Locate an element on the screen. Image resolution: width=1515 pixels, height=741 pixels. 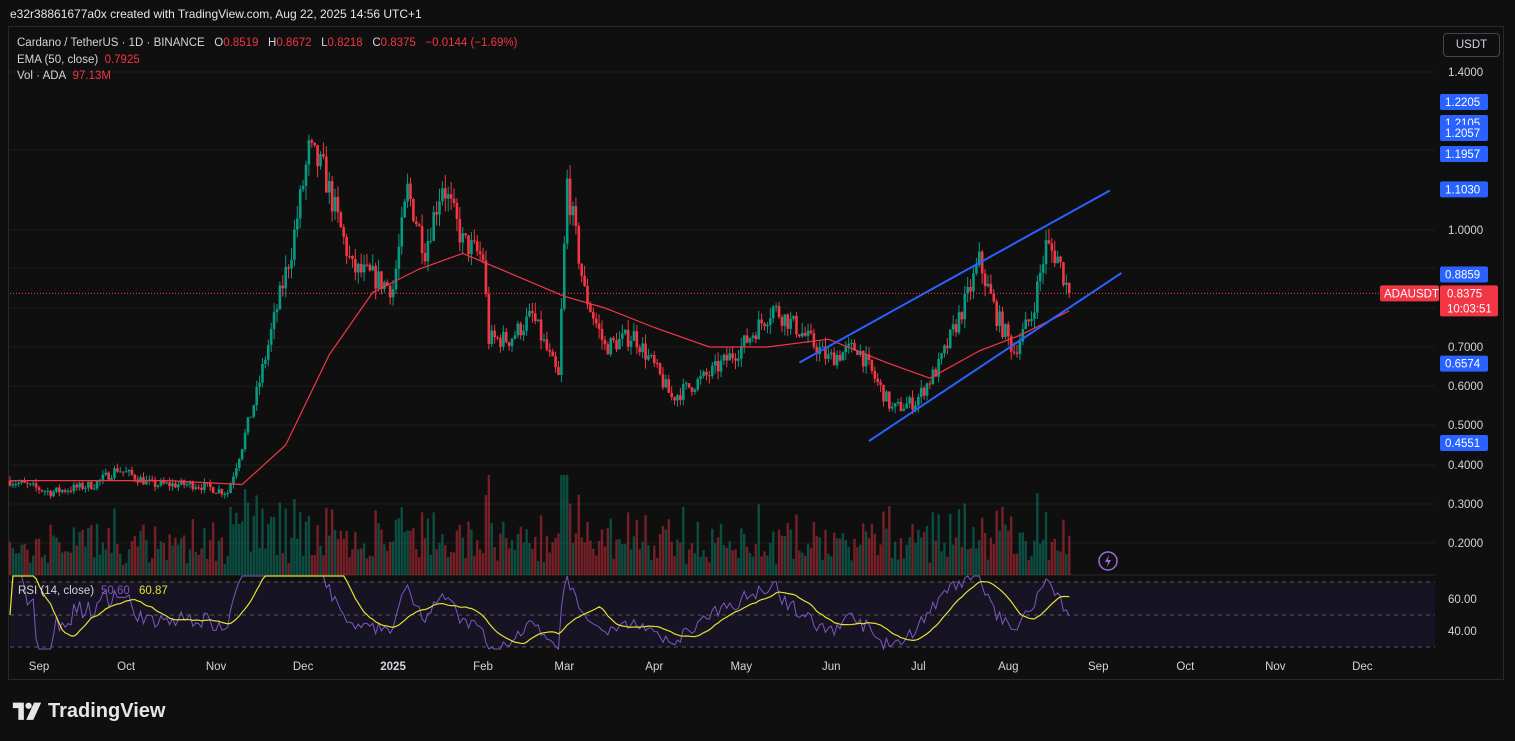
volume-row: Vol · ADA 97.13M is located at coordinates (267, 76).